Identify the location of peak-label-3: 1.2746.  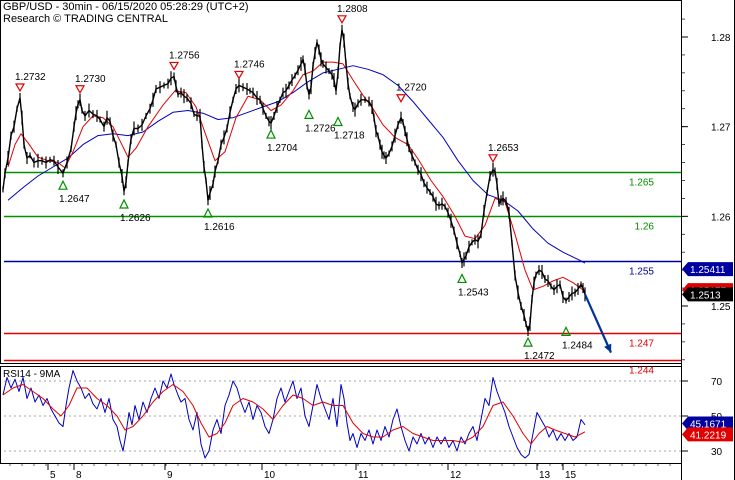
(249, 64).